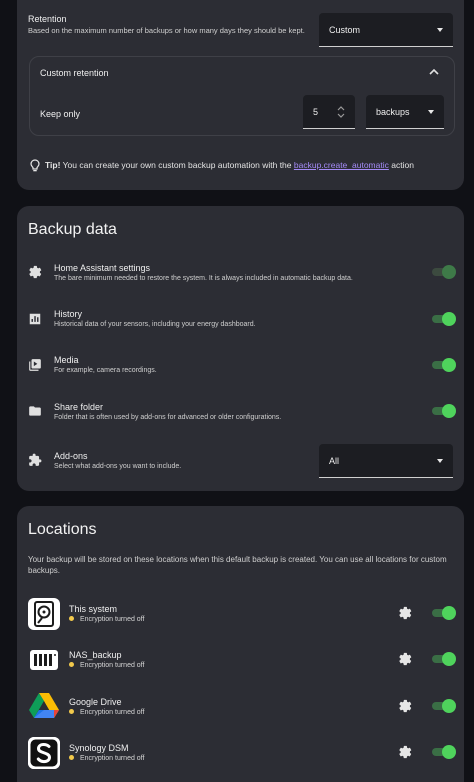 This screenshot has height=782, width=474. Describe the element at coordinates (47, 19) in the screenshot. I see `retention-title: Retention` at that location.